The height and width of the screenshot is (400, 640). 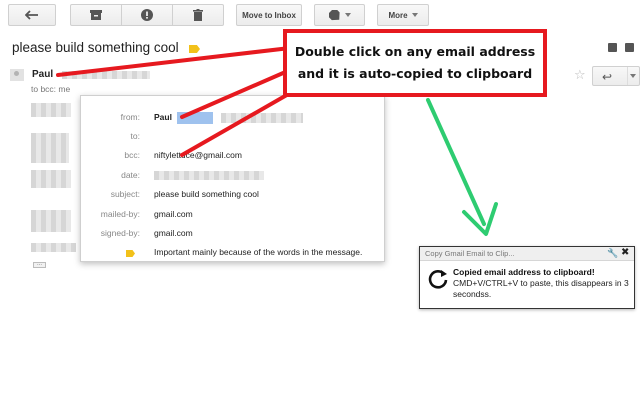 What do you see at coordinates (194, 49) in the screenshot?
I see `important-marker-icon` at bounding box center [194, 49].